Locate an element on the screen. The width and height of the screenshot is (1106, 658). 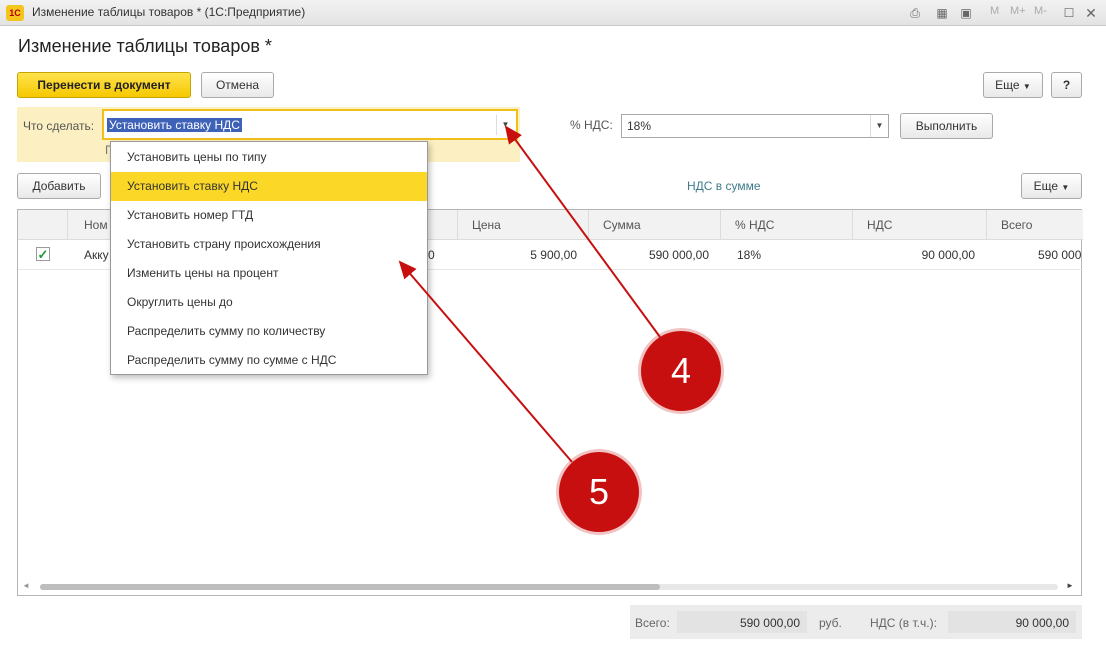
annotation-marker-4: 4 is located at coordinates (681, 371).